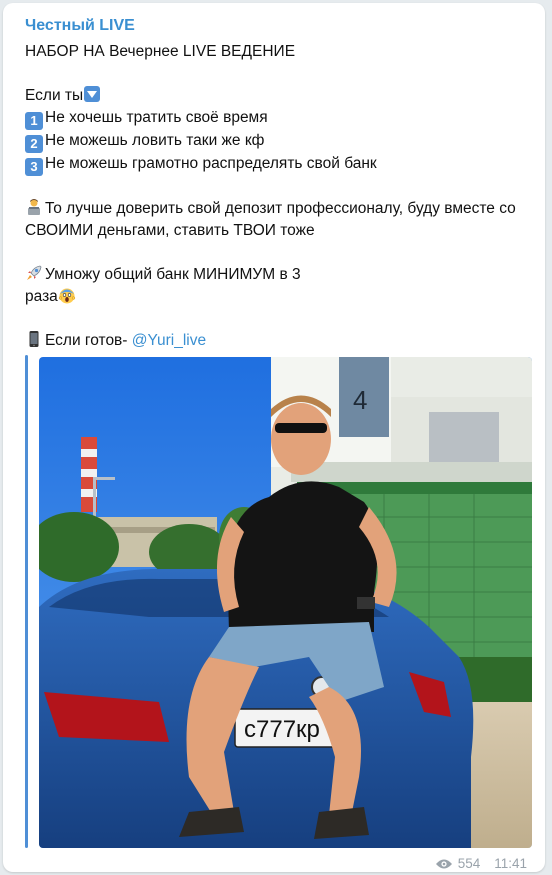  Describe the element at coordinates (80, 26) in the screenshot. I see `channel-name: Честный LIVE` at that location.